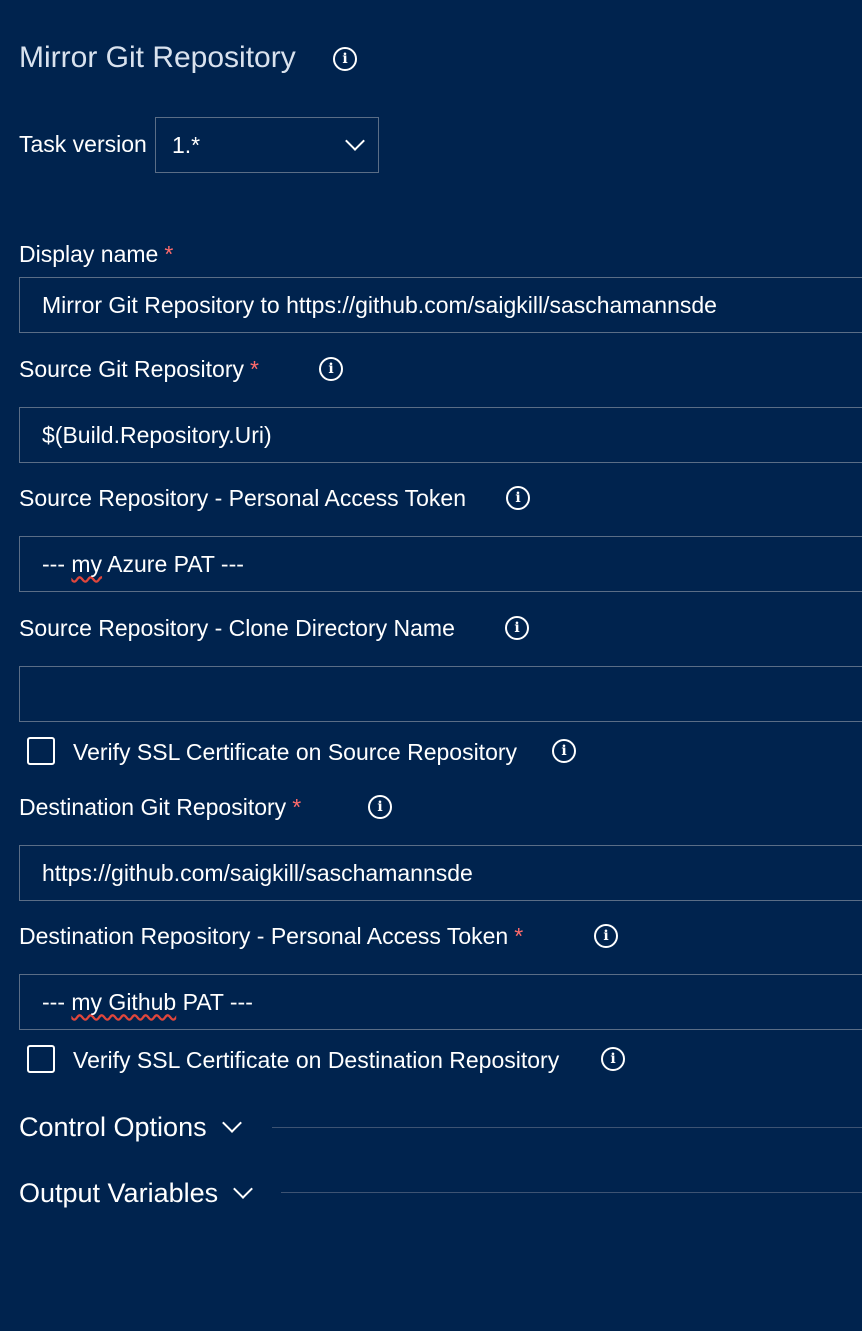 The width and height of the screenshot is (862, 1331). What do you see at coordinates (186, 144) in the screenshot?
I see `task-version-value: 1.*` at bounding box center [186, 144].